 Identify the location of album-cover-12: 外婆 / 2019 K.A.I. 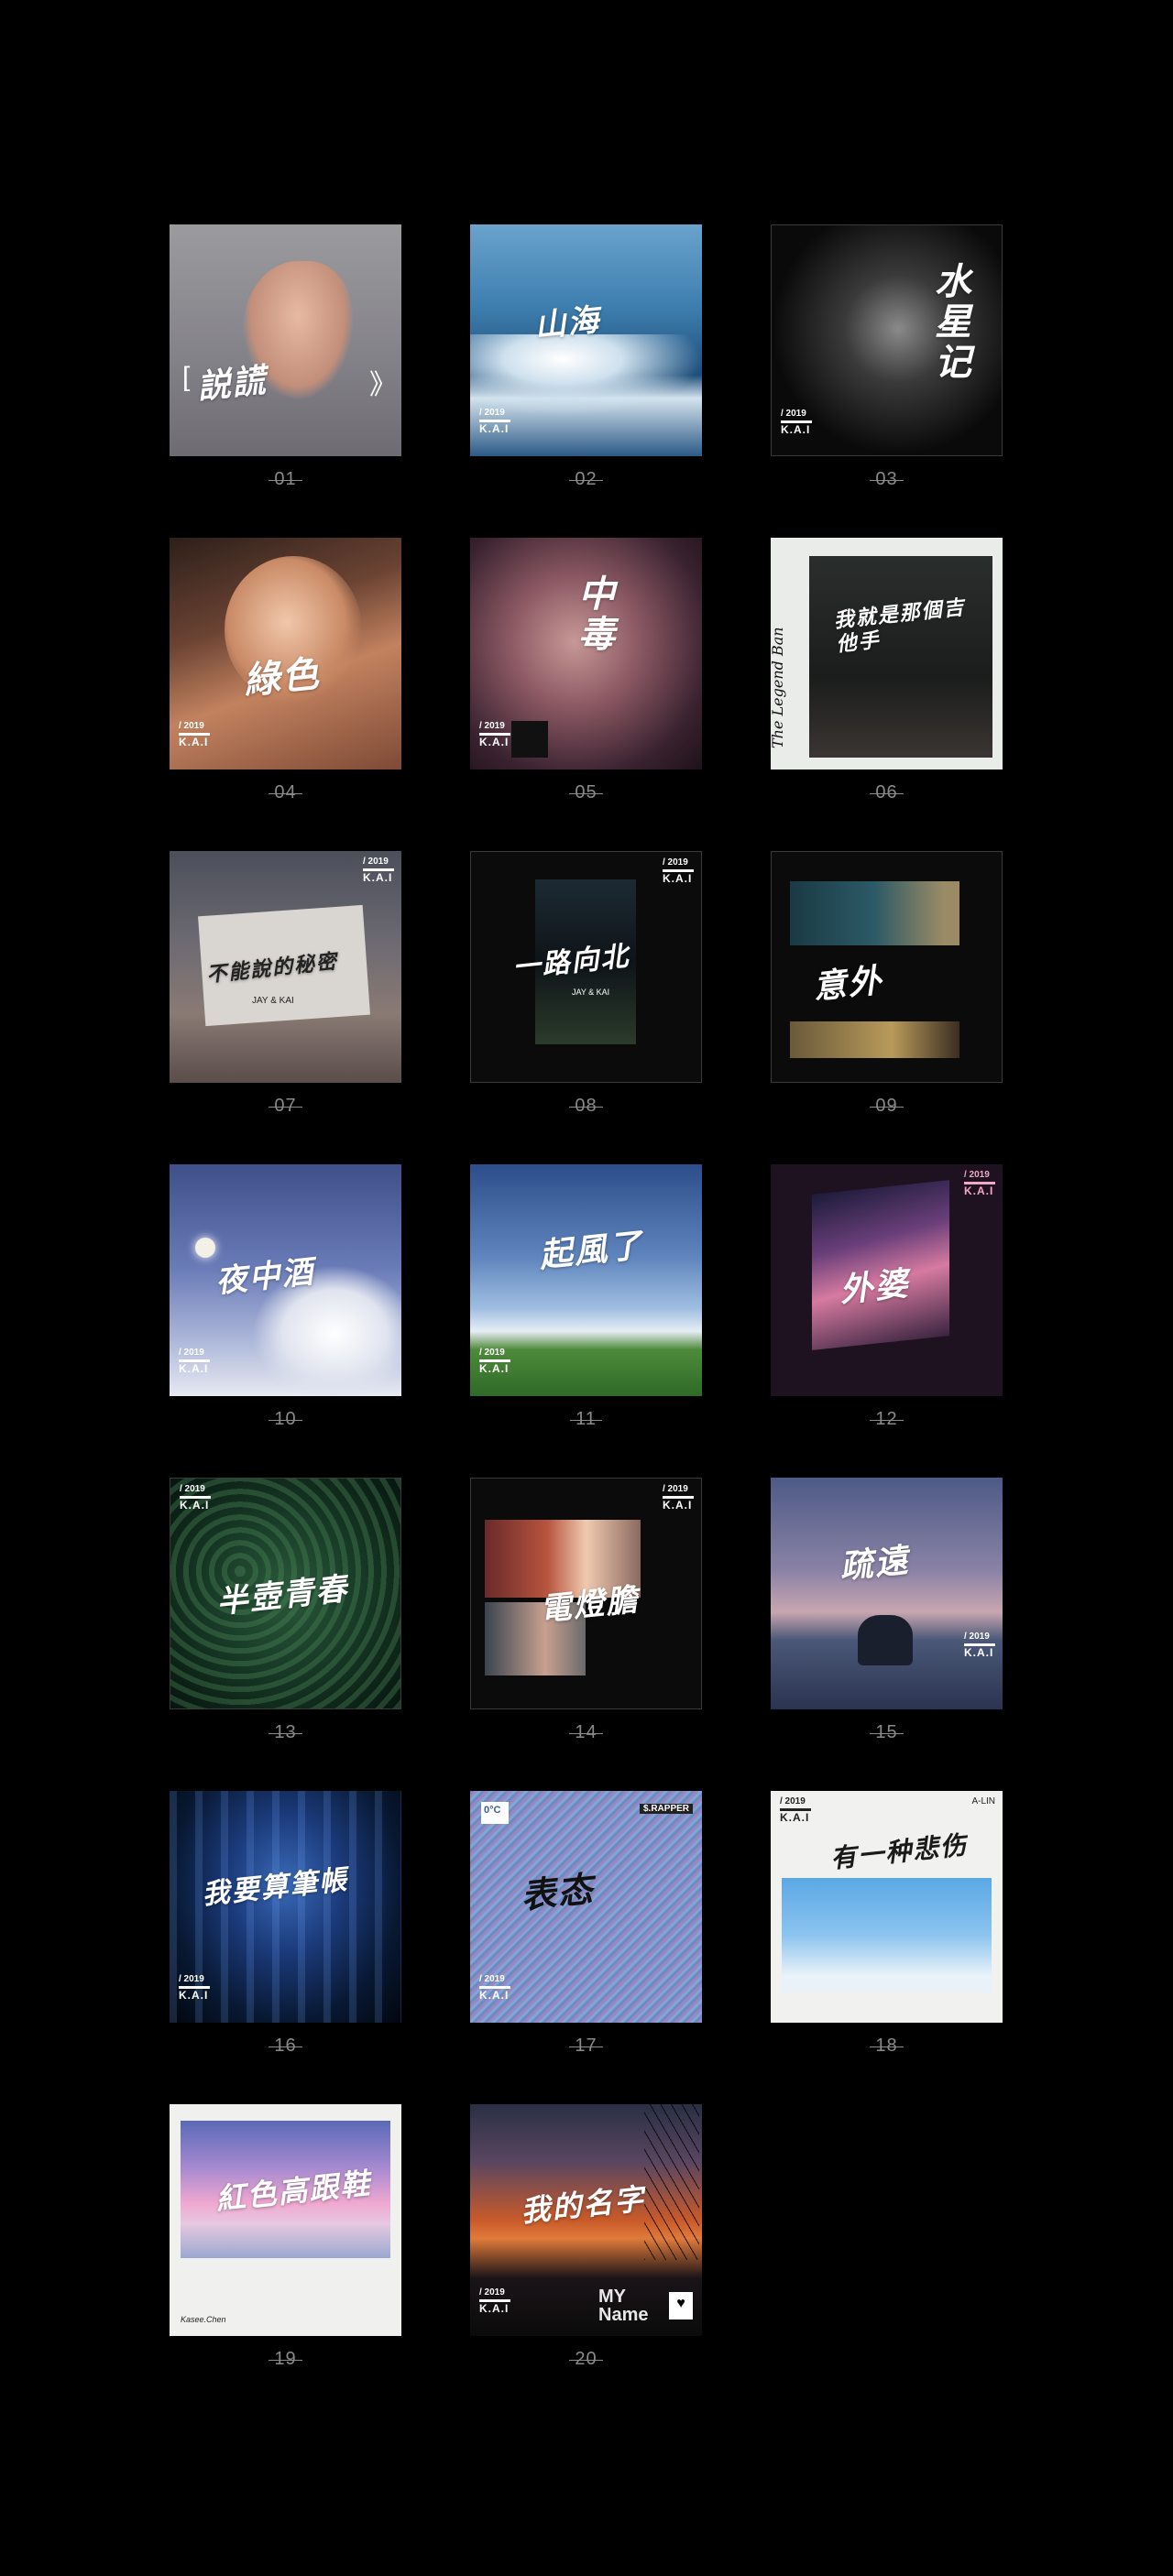
(887, 1280).